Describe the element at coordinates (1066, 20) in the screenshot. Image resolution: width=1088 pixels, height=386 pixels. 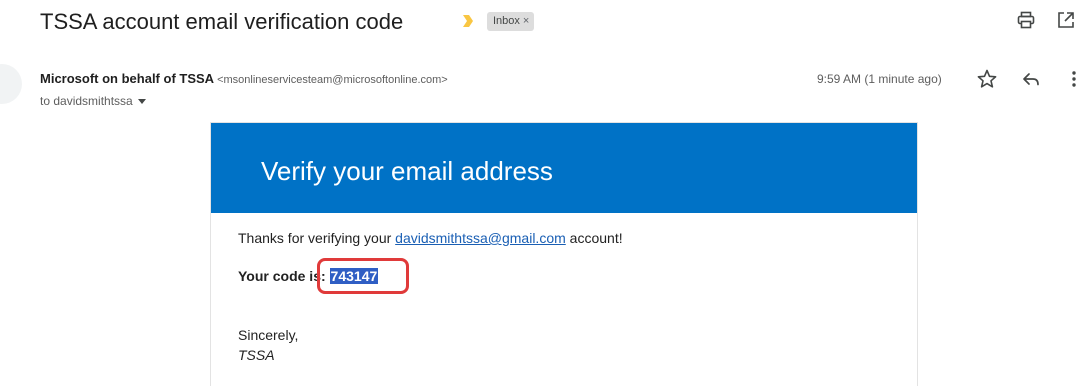
I see `open-in-new-window-icon` at that location.